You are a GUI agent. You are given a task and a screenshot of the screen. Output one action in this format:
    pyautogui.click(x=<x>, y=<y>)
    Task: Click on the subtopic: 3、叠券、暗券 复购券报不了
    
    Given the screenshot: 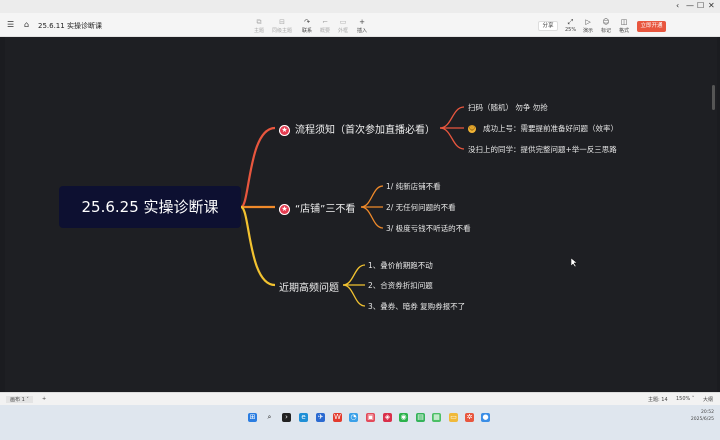 What is the action you would take?
    pyautogui.click(x=416, y=306)
    